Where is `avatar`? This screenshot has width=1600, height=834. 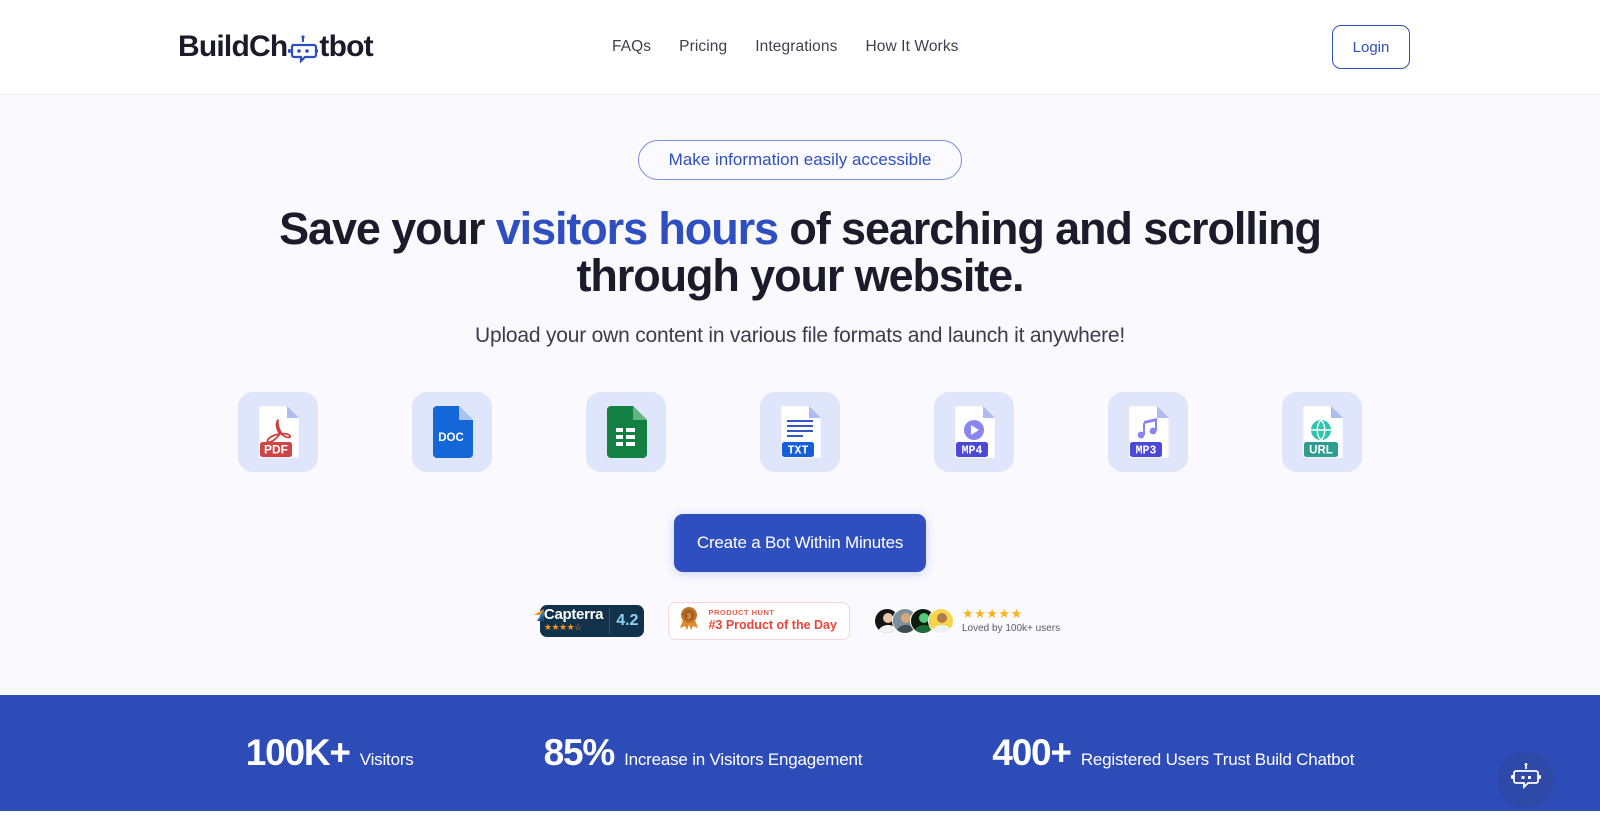 avatar is located at coordinates (940, 620).